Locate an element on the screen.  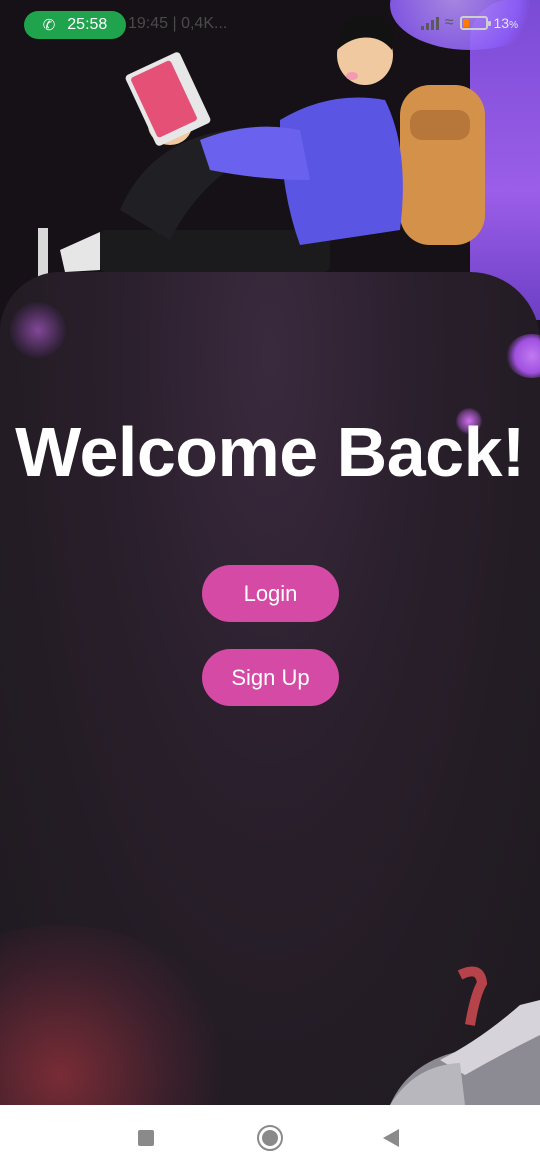
battery-percent: 13% is located at coordinates (505, 23).